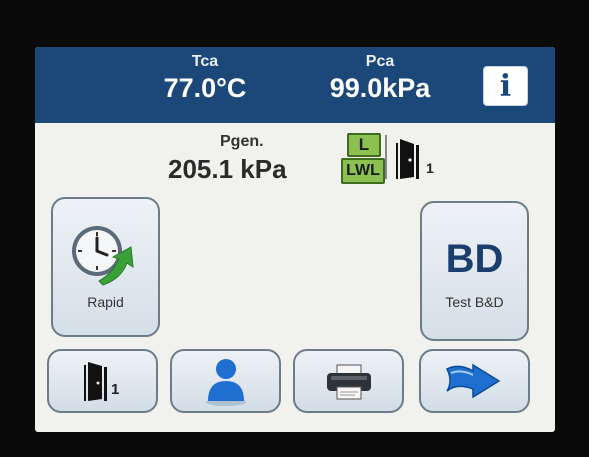  Describe the element at coordinates (364, 145) in the screenshot. I see `level-badge-l: L` at that location.